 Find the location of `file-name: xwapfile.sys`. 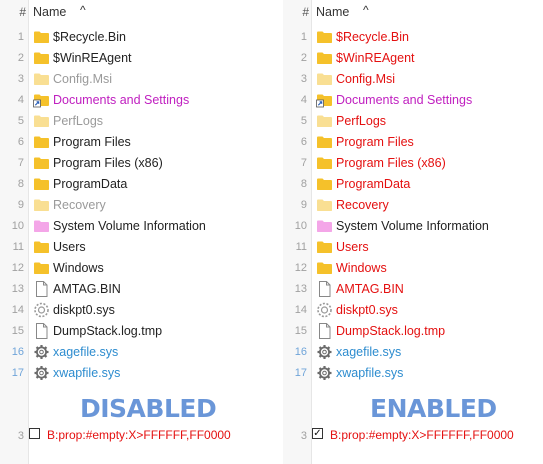

file-name: xwapfile.sys is located at coordinates (370, 373).